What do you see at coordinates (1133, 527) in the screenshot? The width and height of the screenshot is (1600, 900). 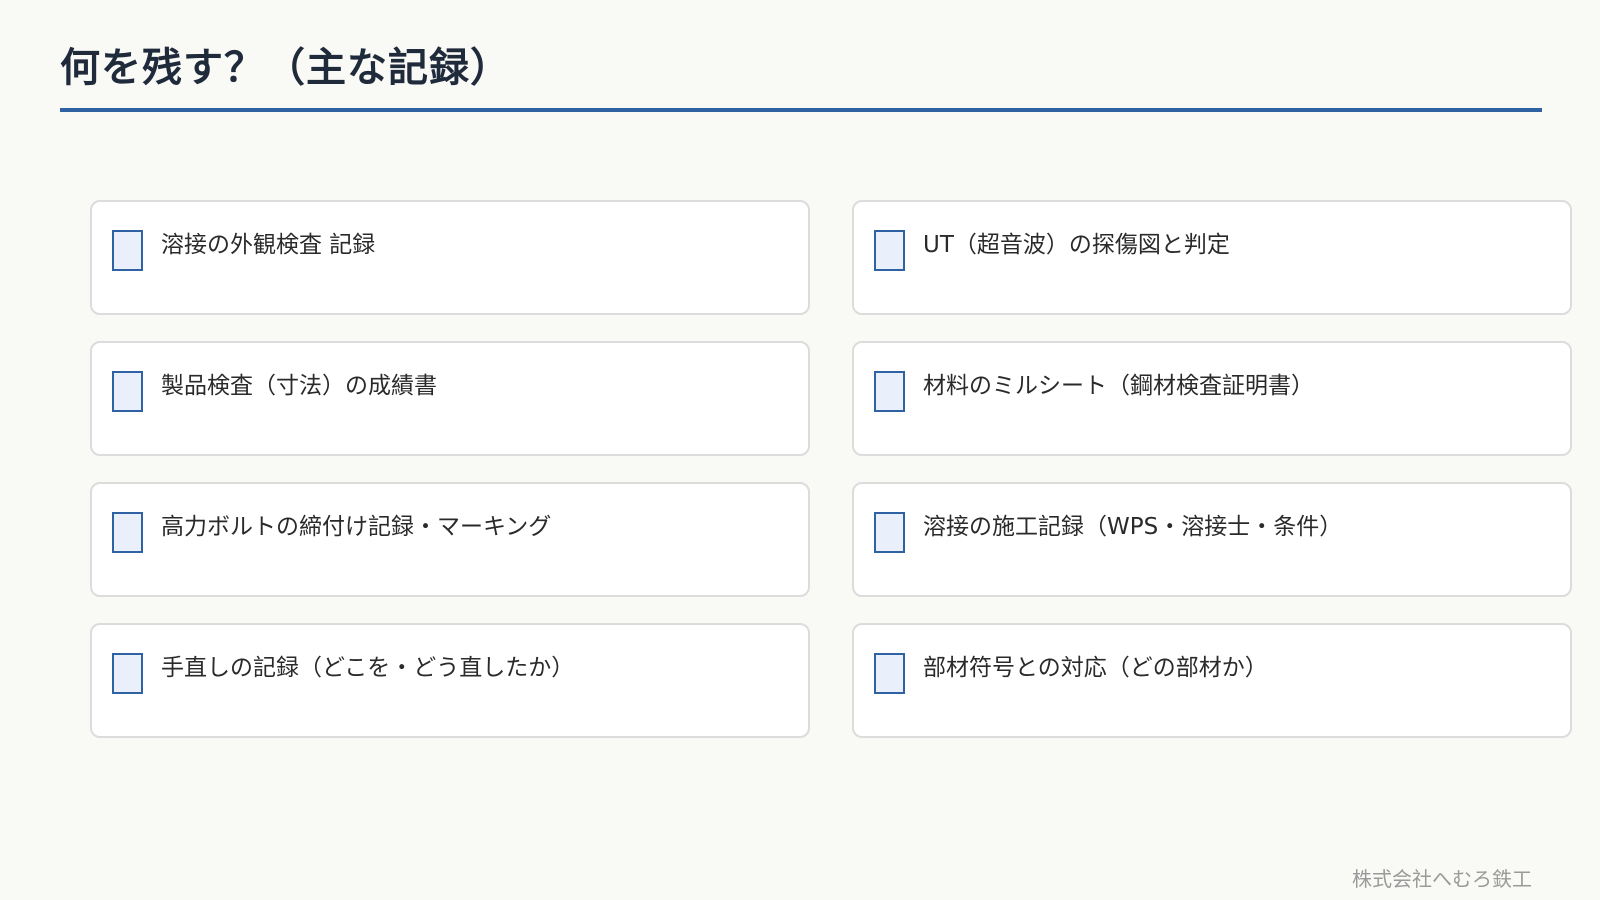 I see `record-label: 溶接の施工記録（WPS・溶接士・条件）` at bounding box center [1133, 527].